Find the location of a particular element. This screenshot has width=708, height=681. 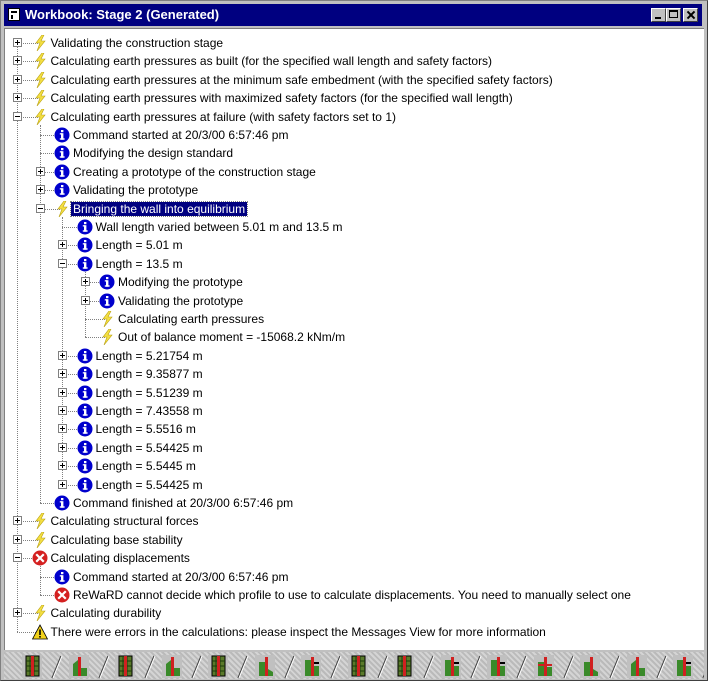

tree-item: Length = 5.51239 m is located at coordinates (354, 393).